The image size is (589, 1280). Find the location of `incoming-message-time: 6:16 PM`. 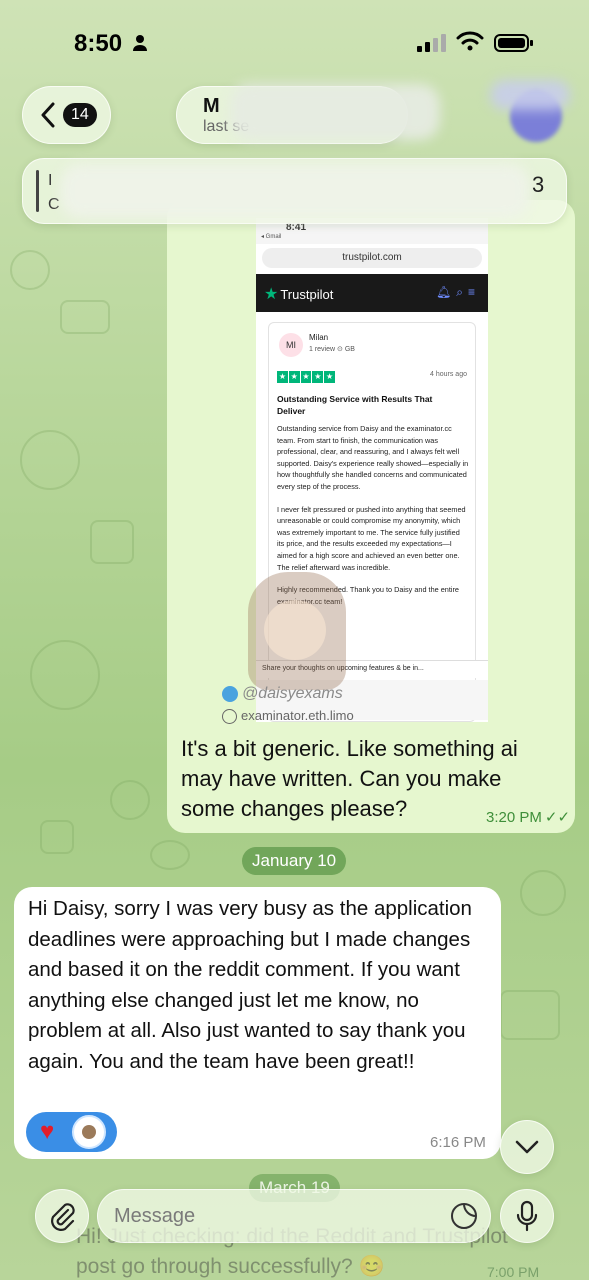

incoming-message-time: 6:16 PM is located at coordinates (458, 1142).